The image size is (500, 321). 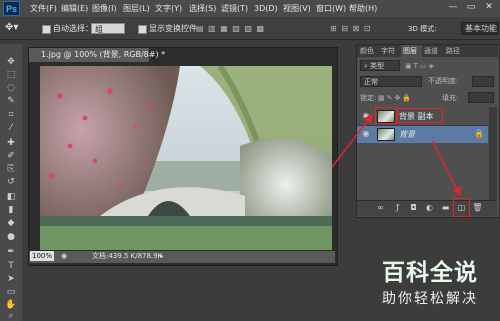 What do you see at coordinates (396, 155) in the screenshot?
I see `annotation-arrows` at bounding box center [396, 155].